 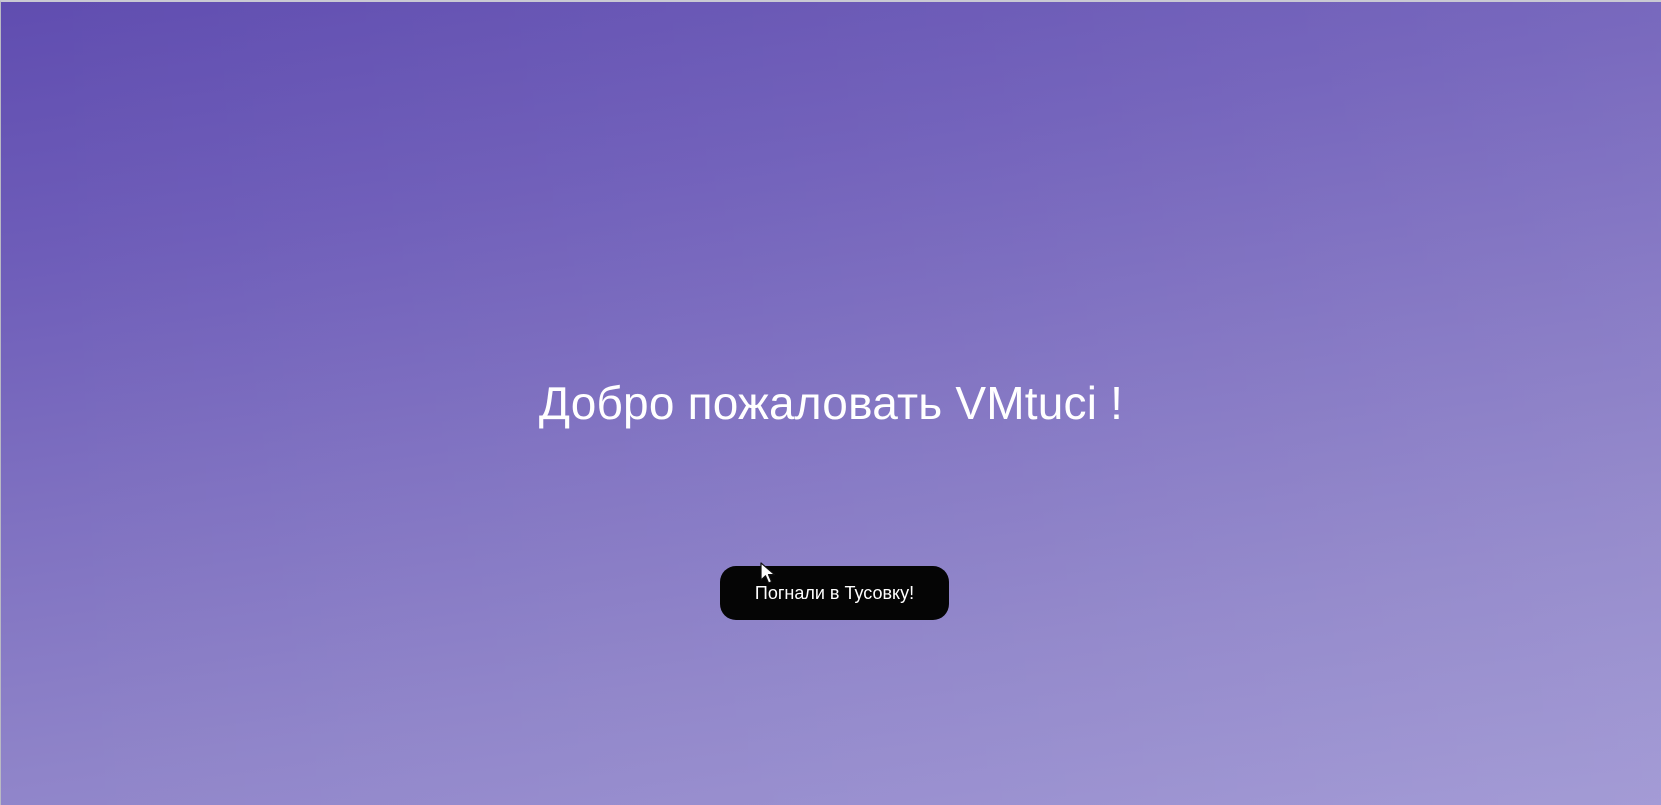 I want to click on welcome-title: Добро пожаловать VMtuci !, so click(x=831, y=403).